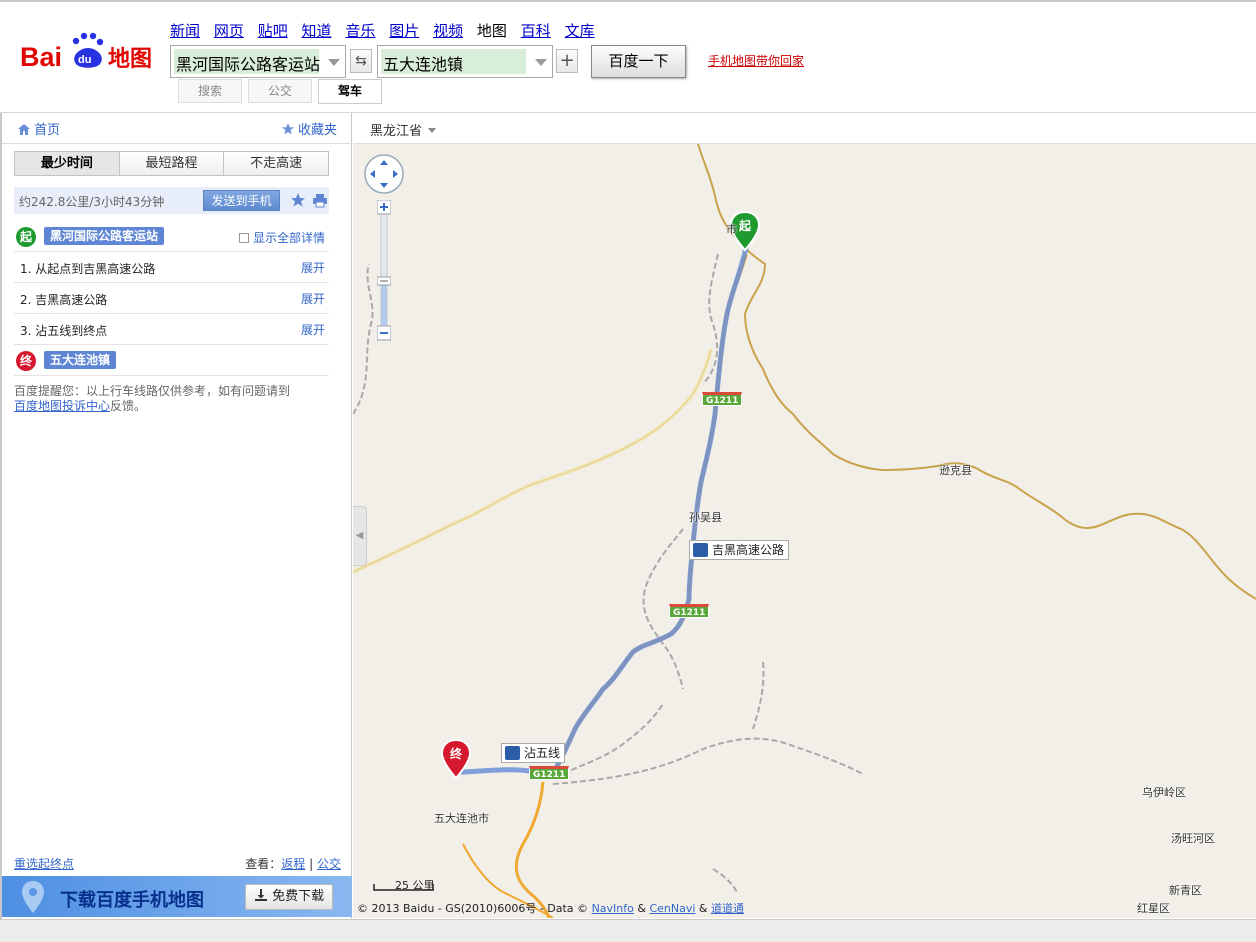  I want to click on nav-tieba: 贴吧, so click(273, 30).